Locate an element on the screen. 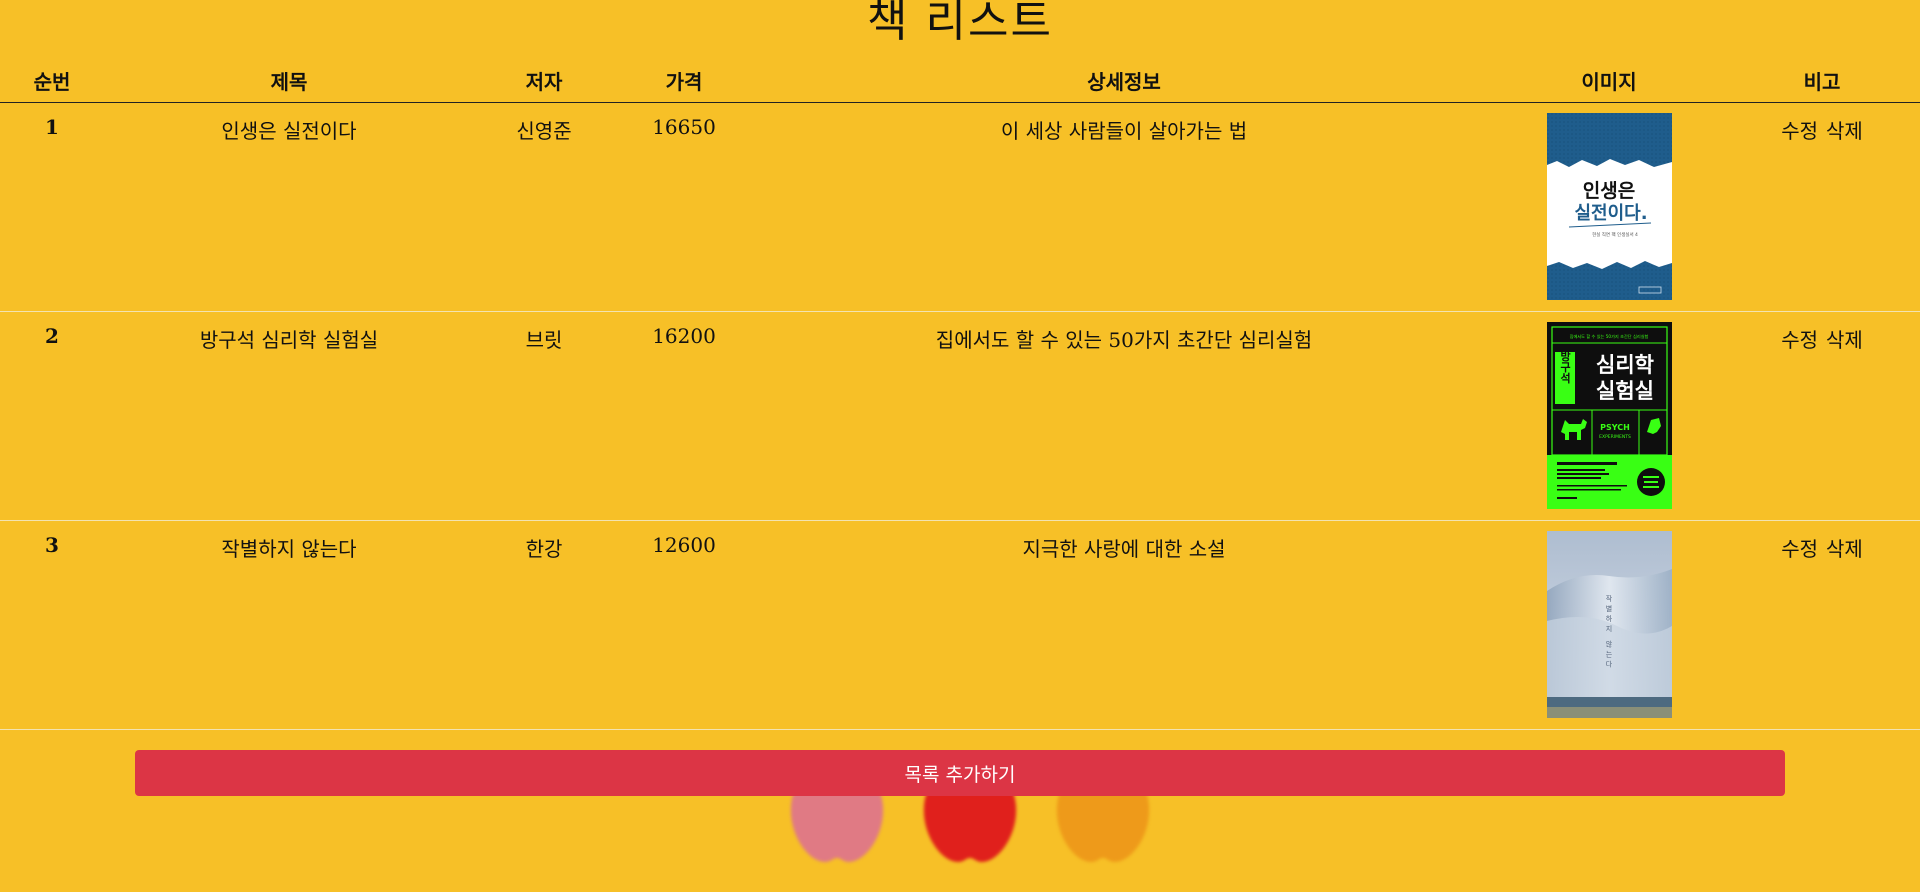 Image resolution: width=1920 pixels, height=892 pixels. cell-price: 16200 is located at coordinates (684, 416).